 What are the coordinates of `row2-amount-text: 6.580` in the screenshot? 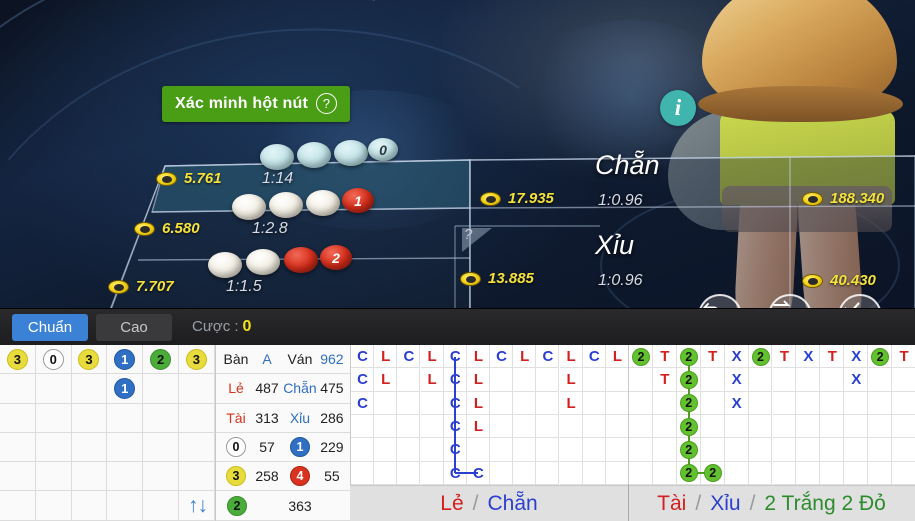 It's located at (181, 228).